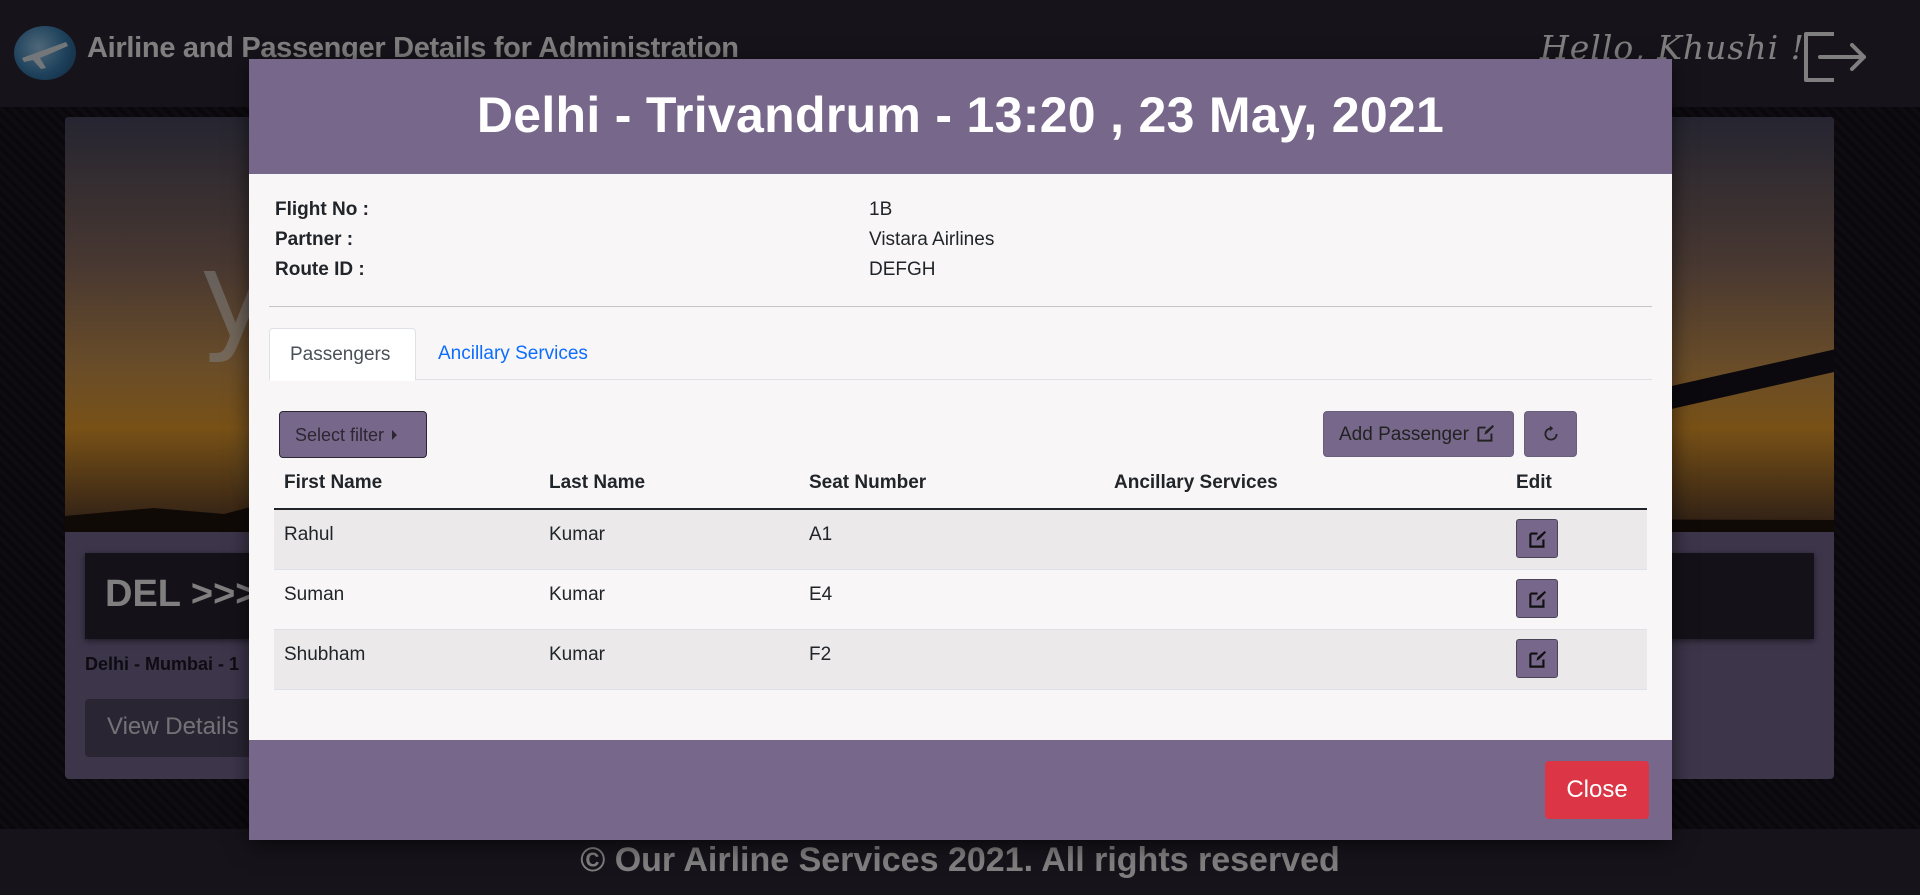 Image resolution: width=1920 pixels, height=895 pixels. Describe the element at coordinates (960, 790) in the screenshot. I see `modal-footer: Close` at that location.